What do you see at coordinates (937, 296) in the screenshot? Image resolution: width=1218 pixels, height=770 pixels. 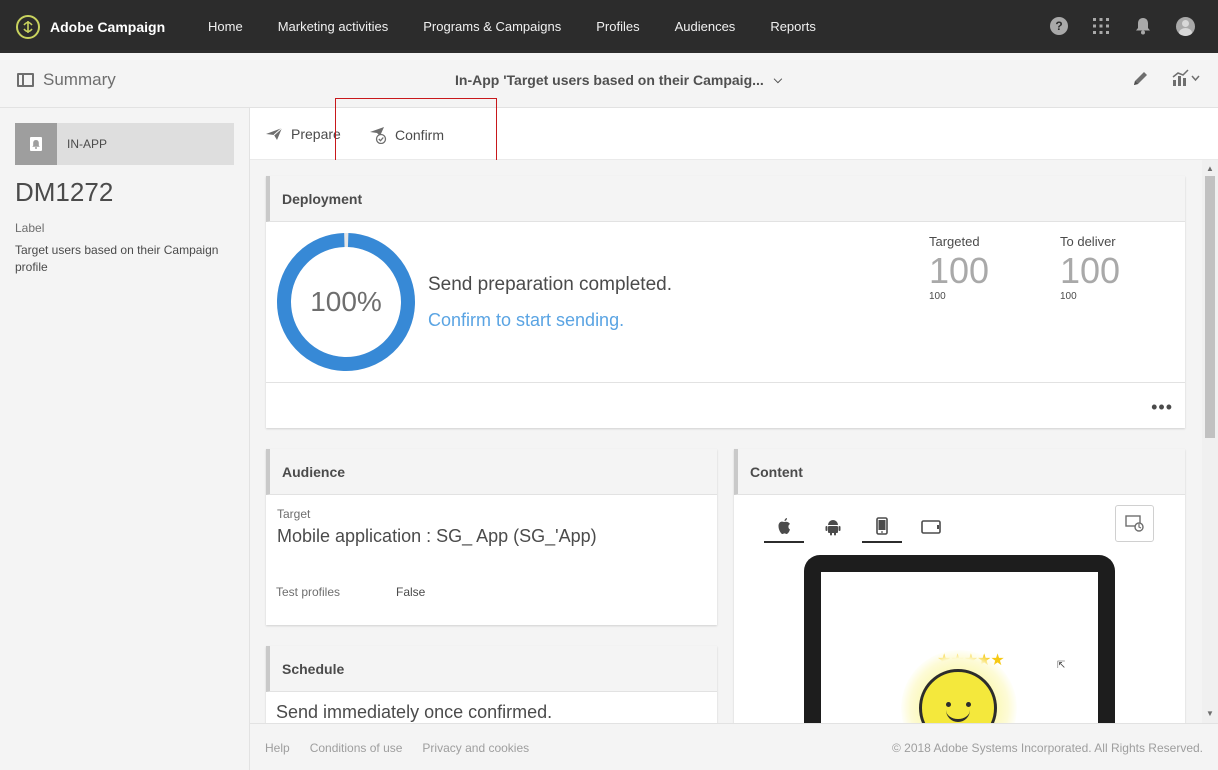 I see `targeted-sub: 100` at bounding box center [937, 296].